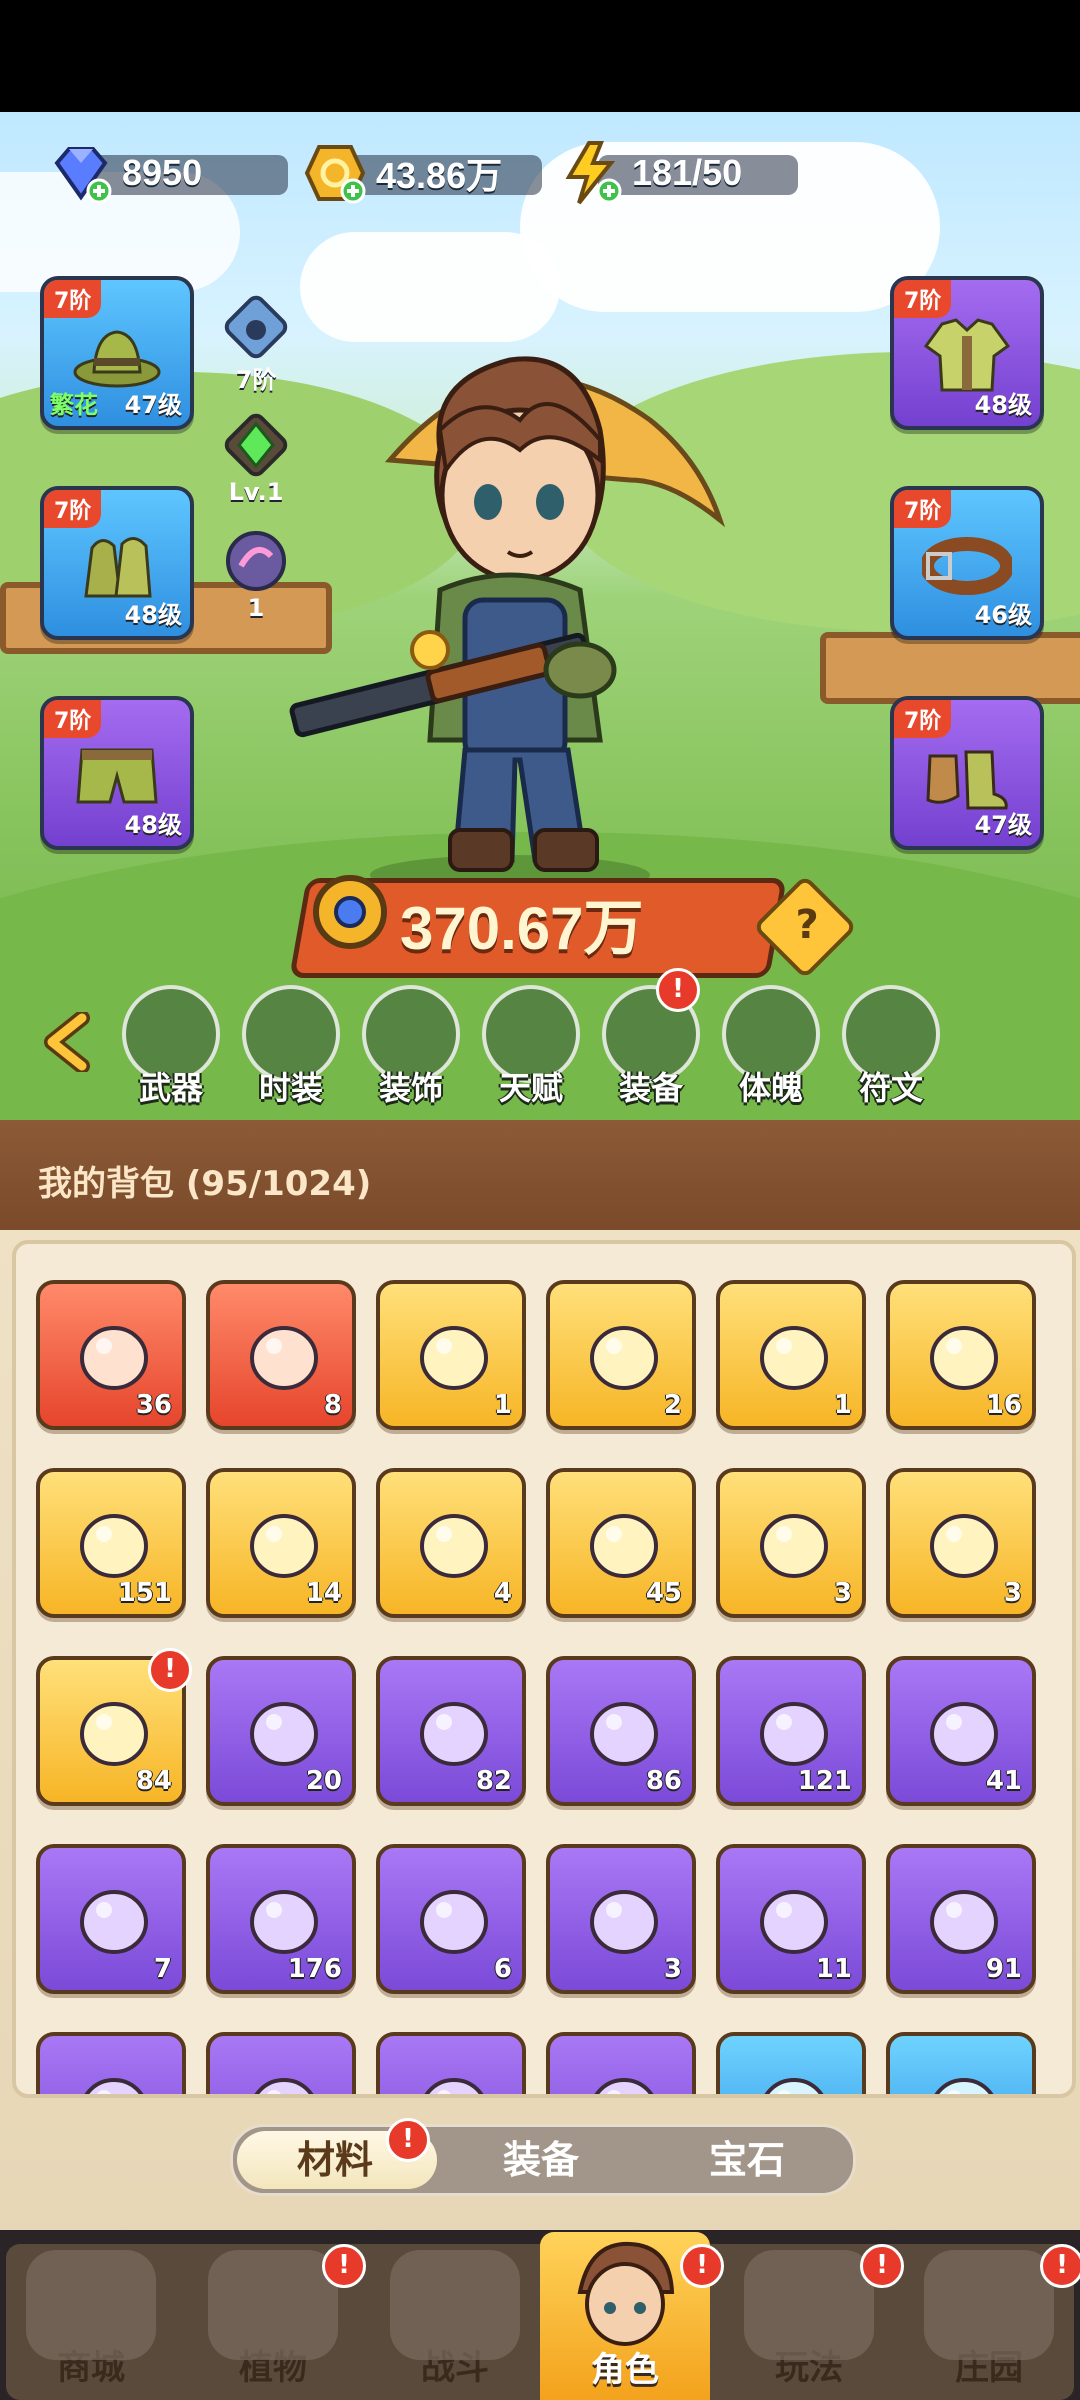 This screenshot has height=2400, width=1080. Describe the element at coordinates (672, 1405) in the screenshot. I see `item-count: 2` at that location.